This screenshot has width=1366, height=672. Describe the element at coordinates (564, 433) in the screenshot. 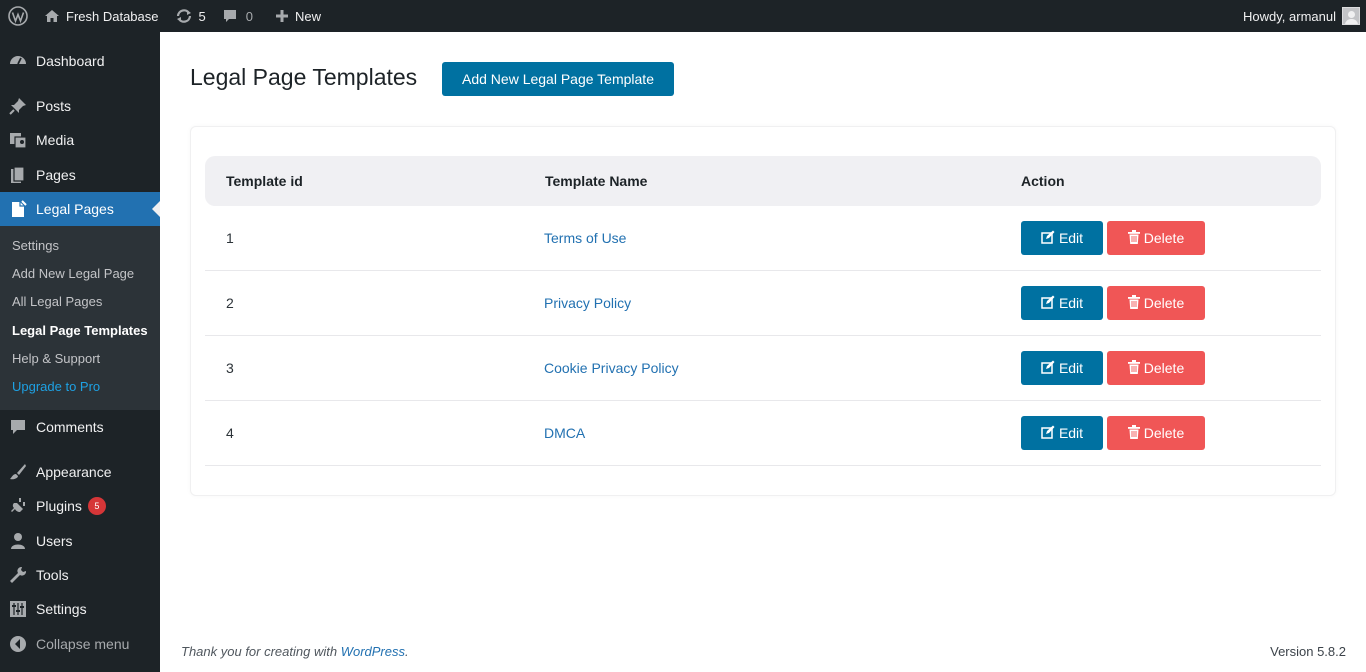

I see `template-name-link: DMCA` at that location.